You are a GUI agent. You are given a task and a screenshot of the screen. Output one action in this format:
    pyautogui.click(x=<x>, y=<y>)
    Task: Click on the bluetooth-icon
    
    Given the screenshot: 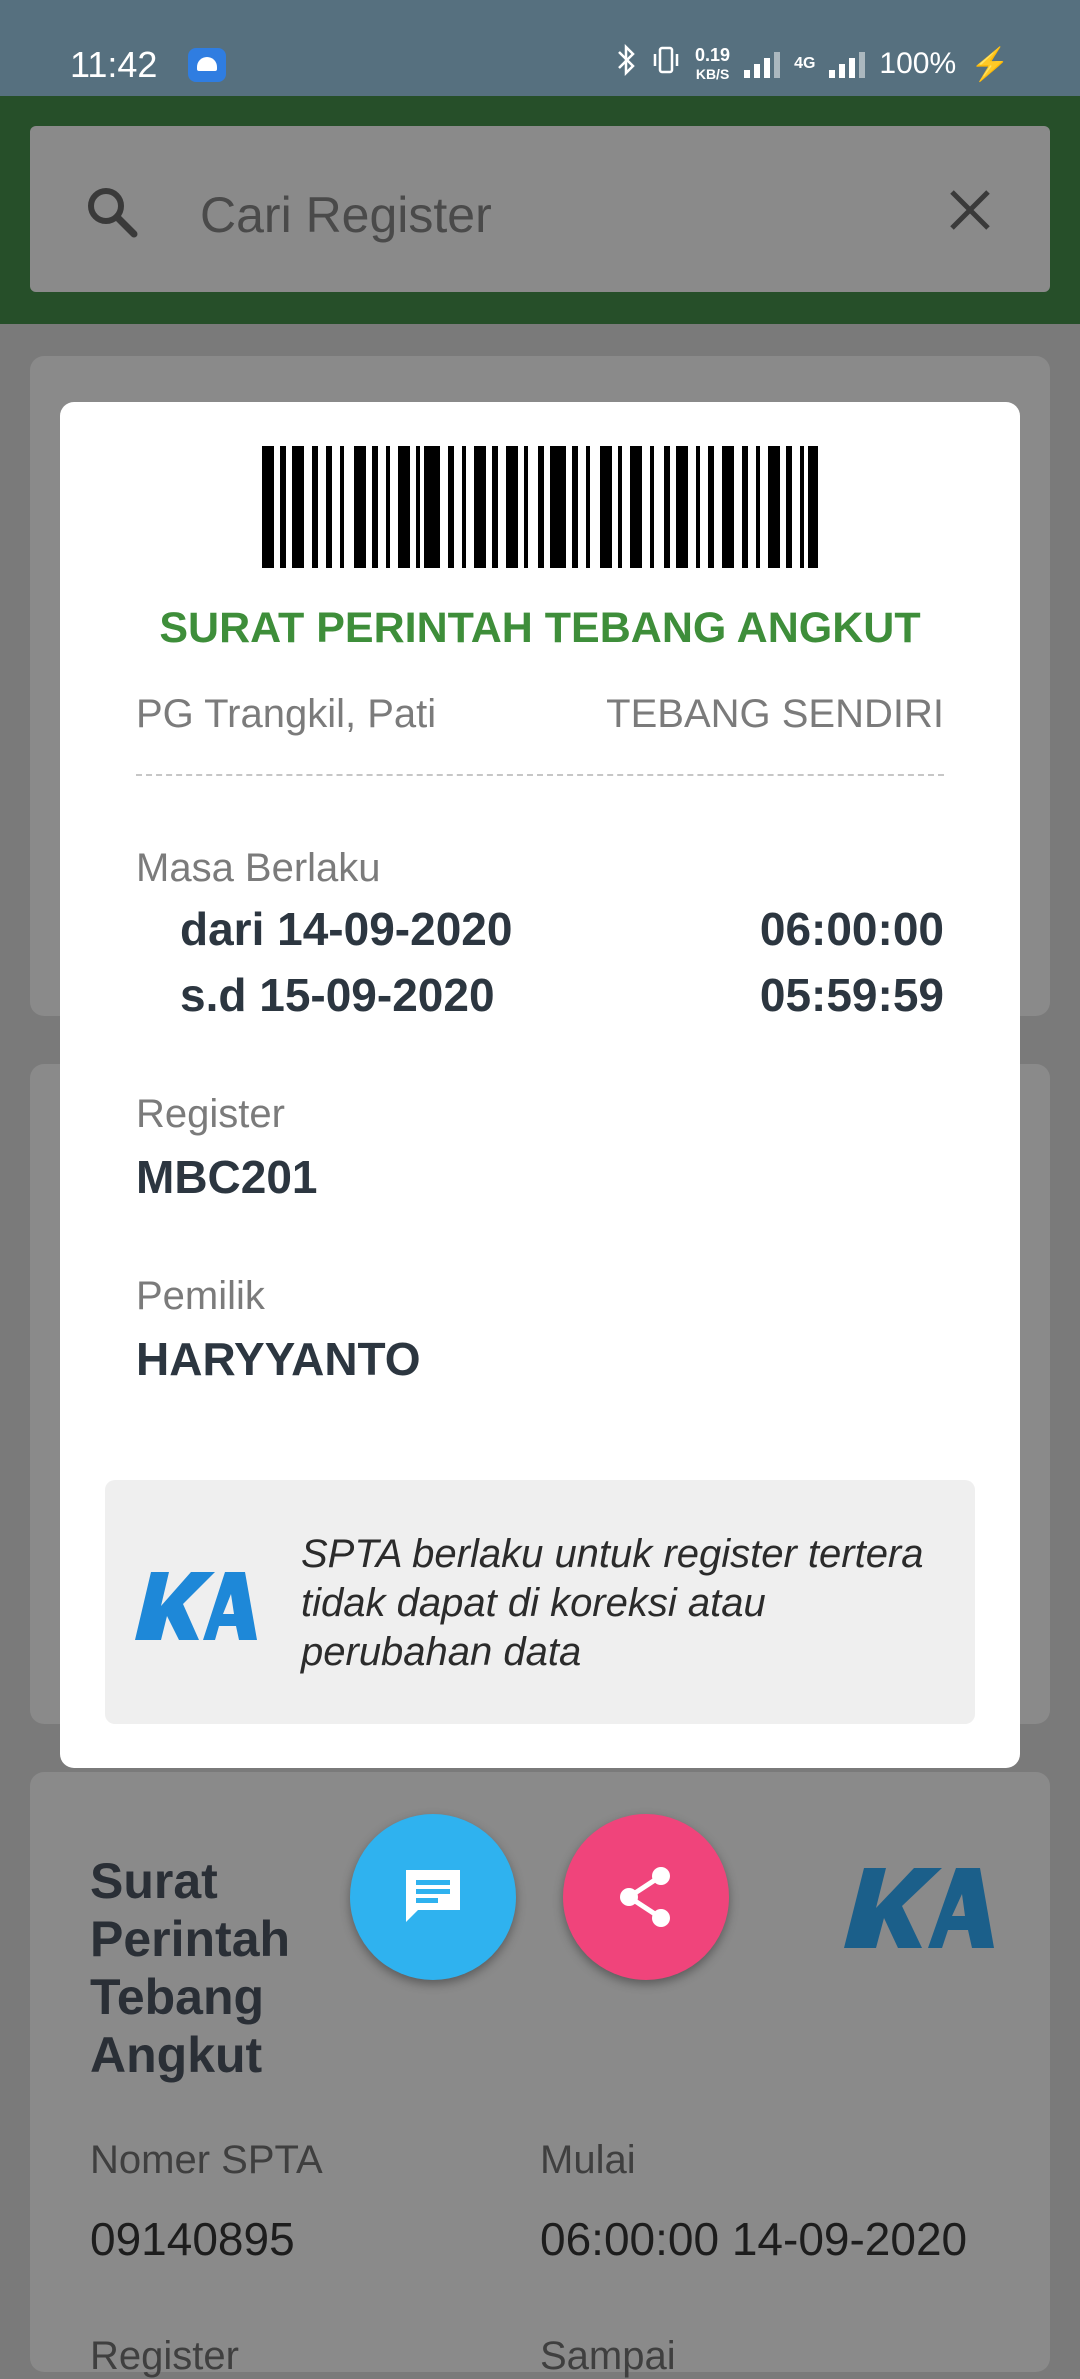 What is the action you would take?
    pyautogui.click(x=626, y=63)
    